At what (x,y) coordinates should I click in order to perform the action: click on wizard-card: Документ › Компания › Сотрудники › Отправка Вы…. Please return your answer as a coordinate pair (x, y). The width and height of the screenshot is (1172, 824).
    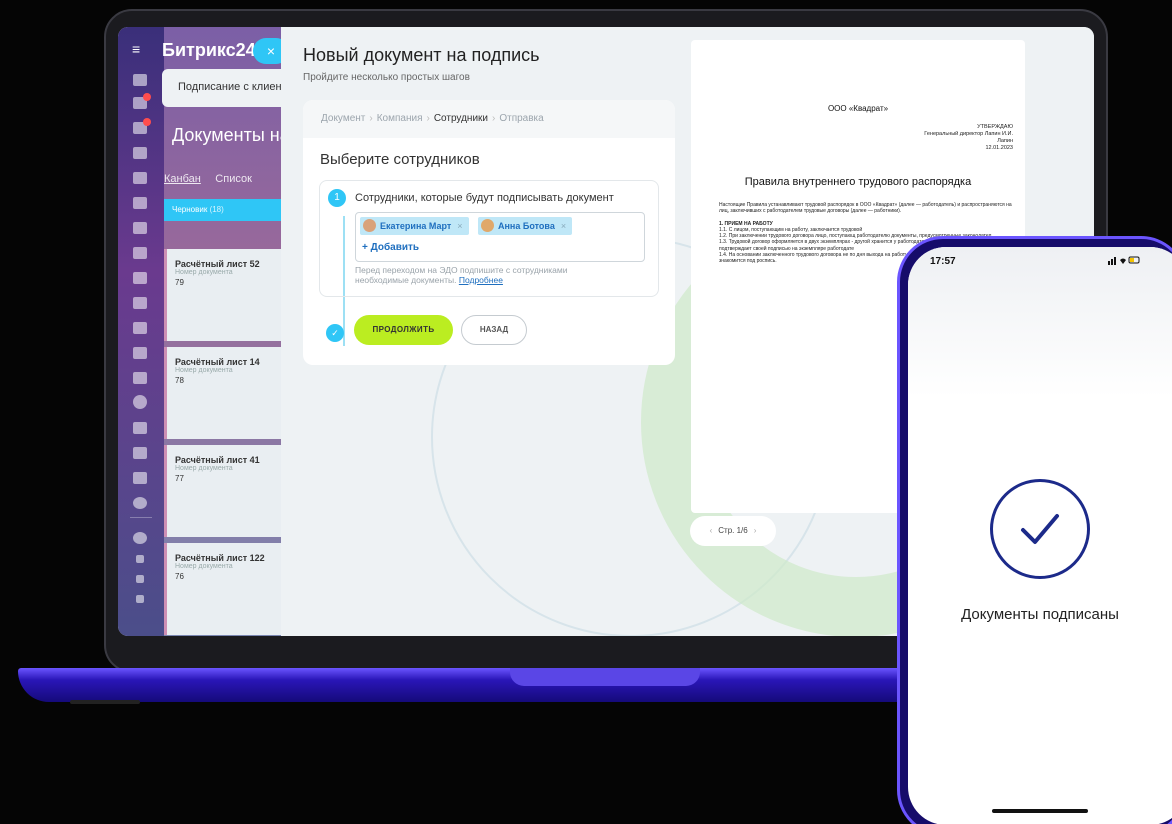
    Looking at the image, I should click on (489, 232).